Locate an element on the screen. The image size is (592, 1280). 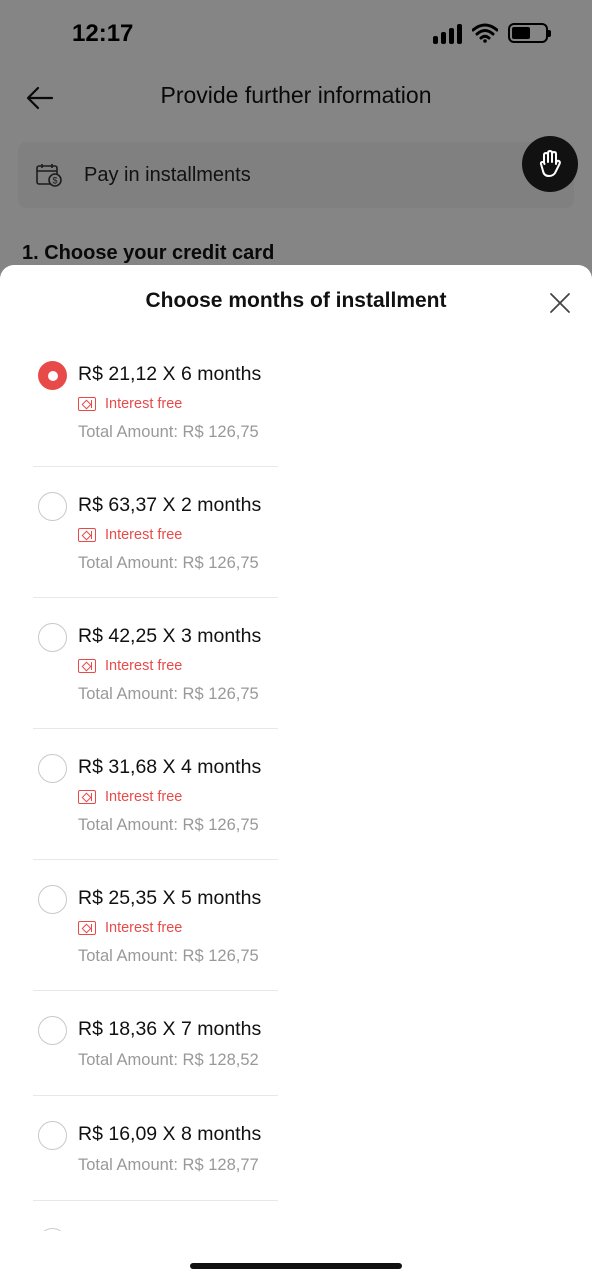
installment-amount: R$ 63,37 X 2 months is located at coordinates (170, 505).